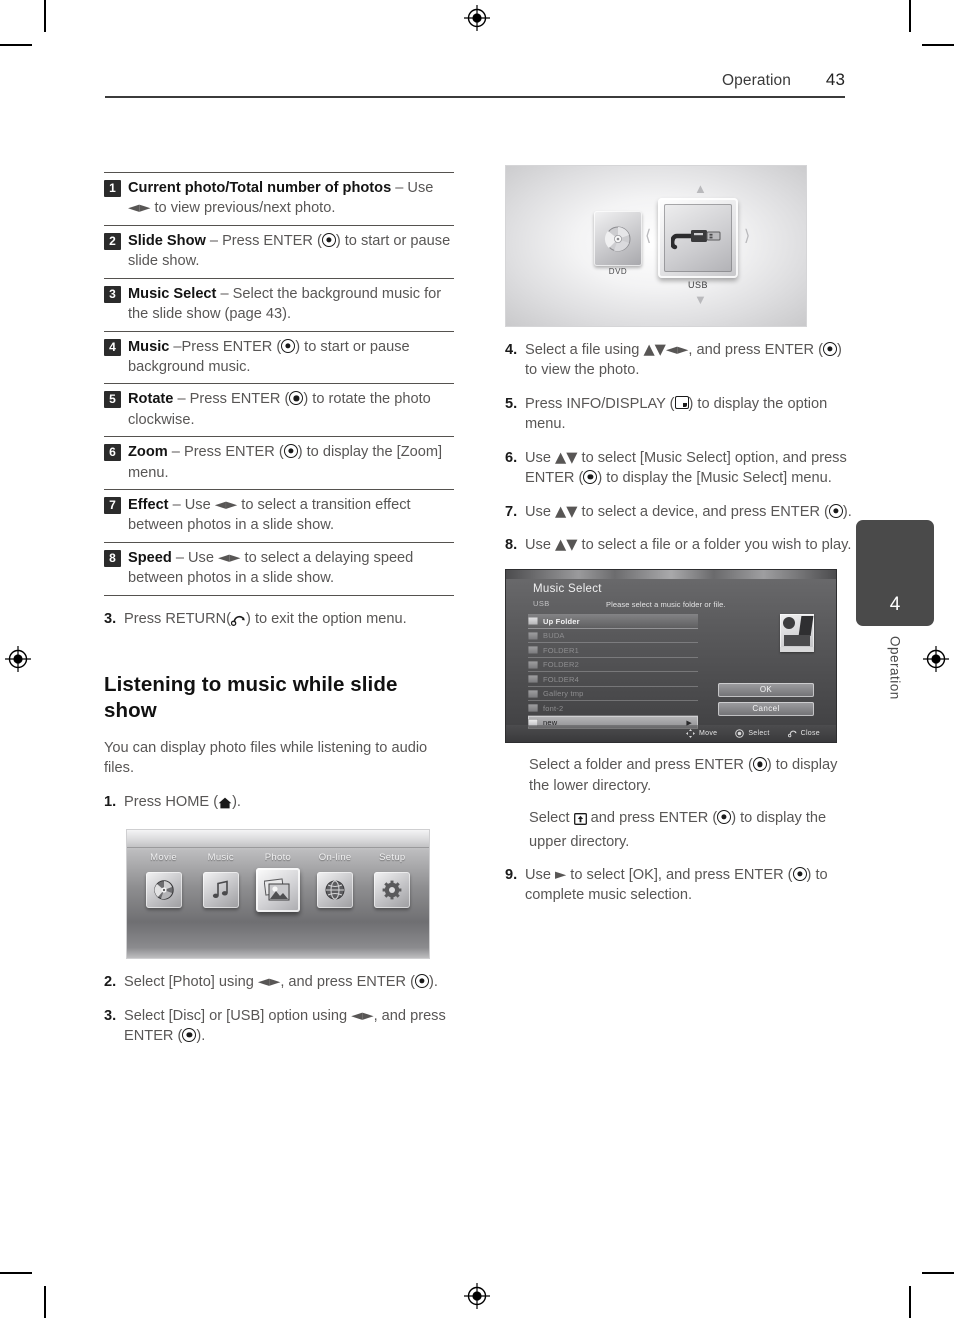 This screenshot has width=954, height=1318. I want to click on up-folder-icon, so click(533, 621).